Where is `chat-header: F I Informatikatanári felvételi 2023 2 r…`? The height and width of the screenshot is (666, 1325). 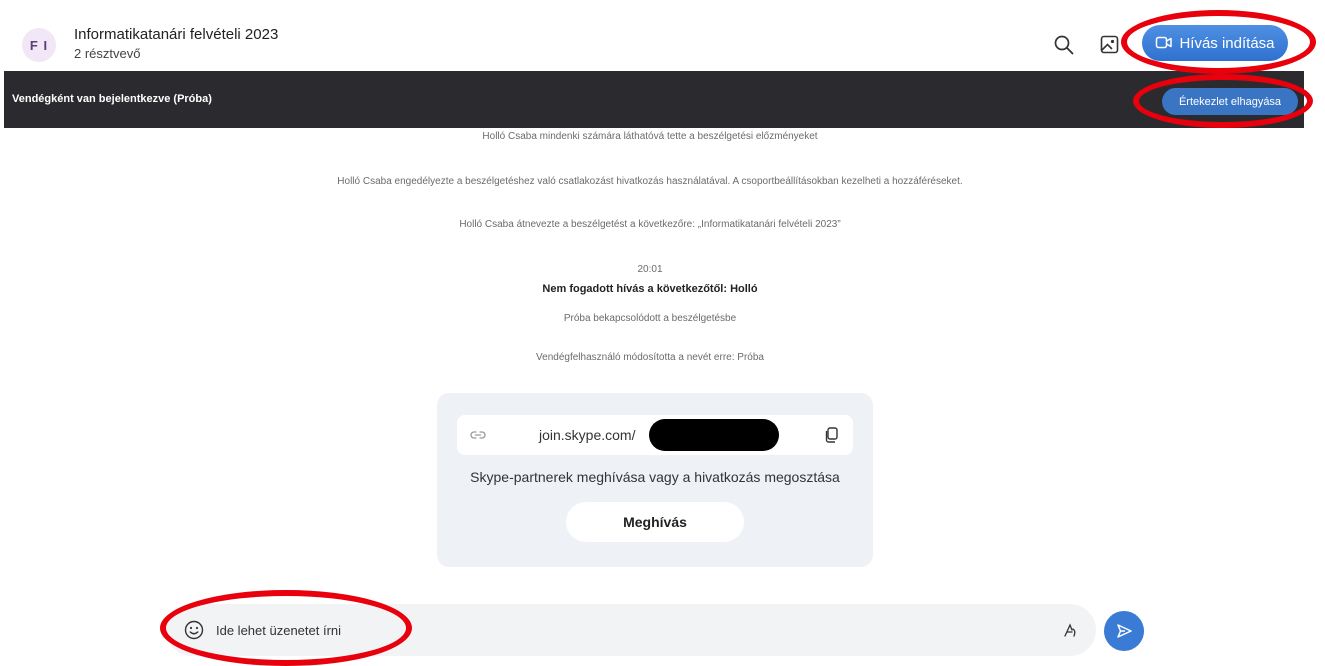 chat-header: F I Informatikatanári felvételi 2023 2 r… is located at coordinates (662, 35).